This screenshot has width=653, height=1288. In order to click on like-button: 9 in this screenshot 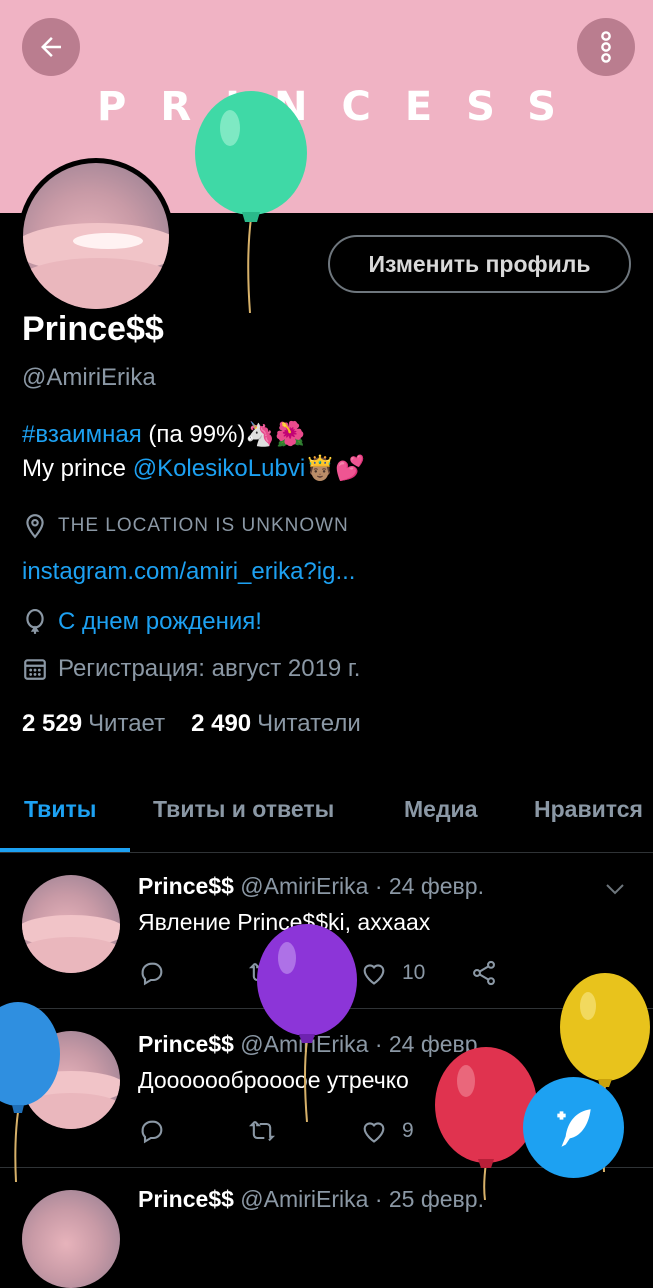, I will do `click(387, 1131)`.